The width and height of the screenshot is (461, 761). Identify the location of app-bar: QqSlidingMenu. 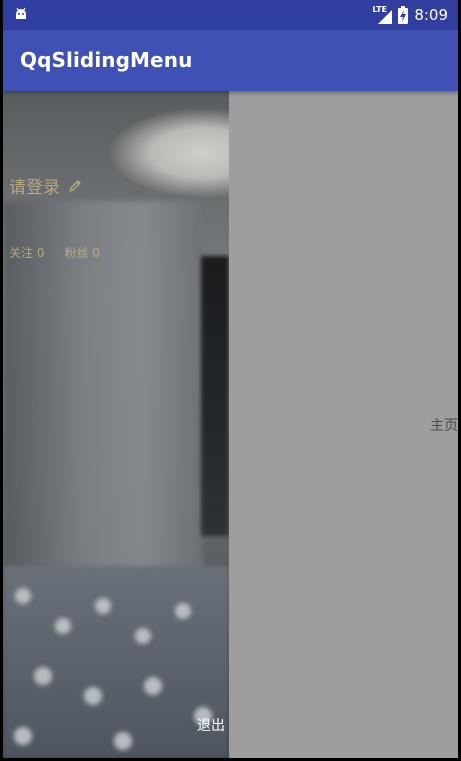
(230, 60).